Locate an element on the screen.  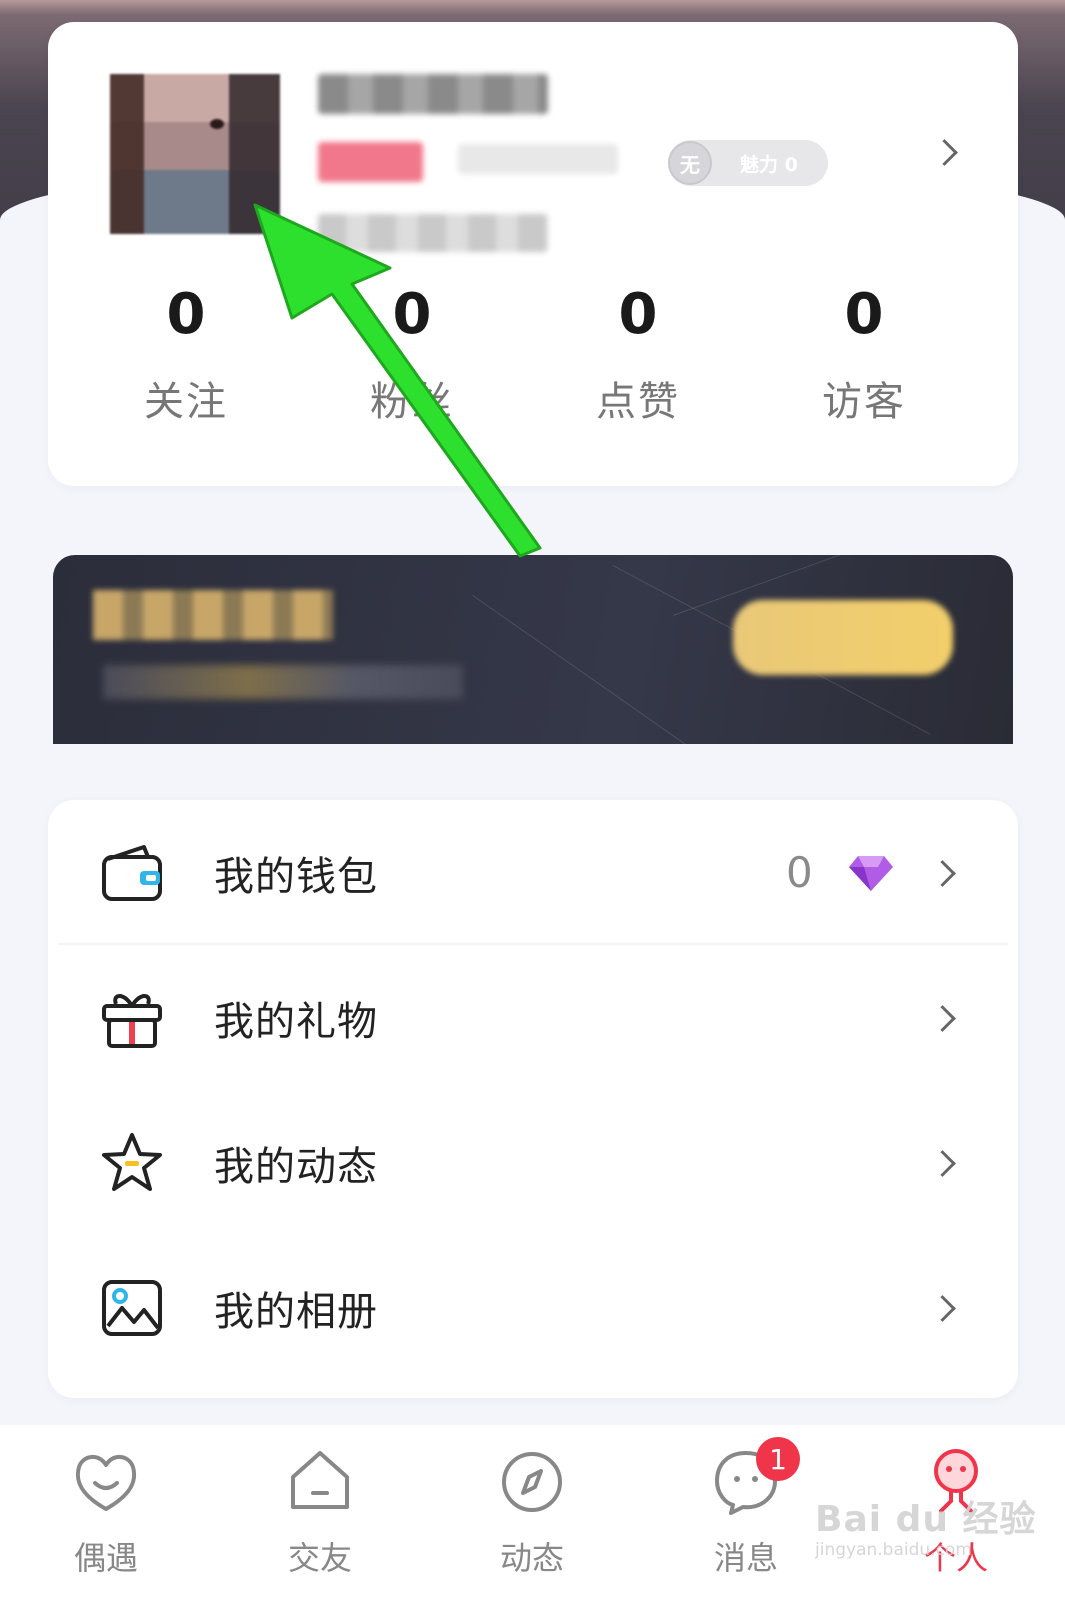
level-tag-blurred is located at coordinates (370, 162).